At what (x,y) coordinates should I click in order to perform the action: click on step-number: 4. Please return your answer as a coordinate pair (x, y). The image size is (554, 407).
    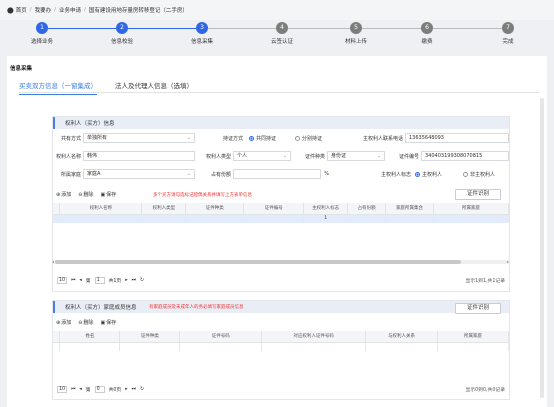
    Looking at the image, I should click on (282, 28).